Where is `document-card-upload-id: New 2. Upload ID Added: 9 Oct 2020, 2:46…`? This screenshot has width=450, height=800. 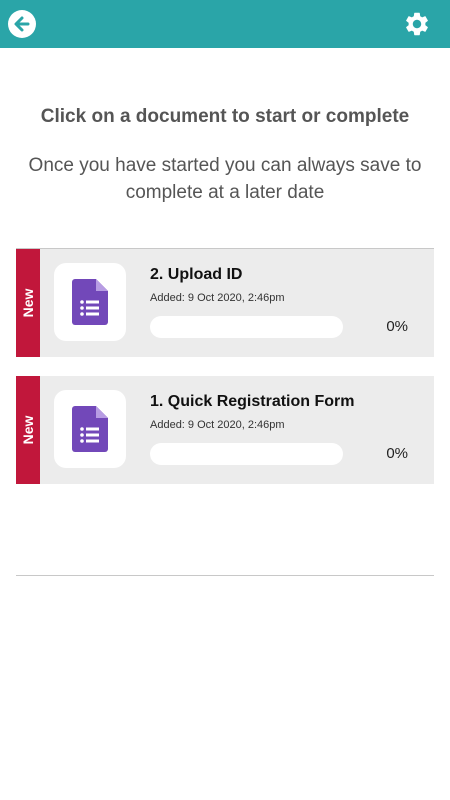
document-card-upload-id: New 2. Upload ID Added: 9 Oct 2020, 2:46… is located at coordinates (225, 303).